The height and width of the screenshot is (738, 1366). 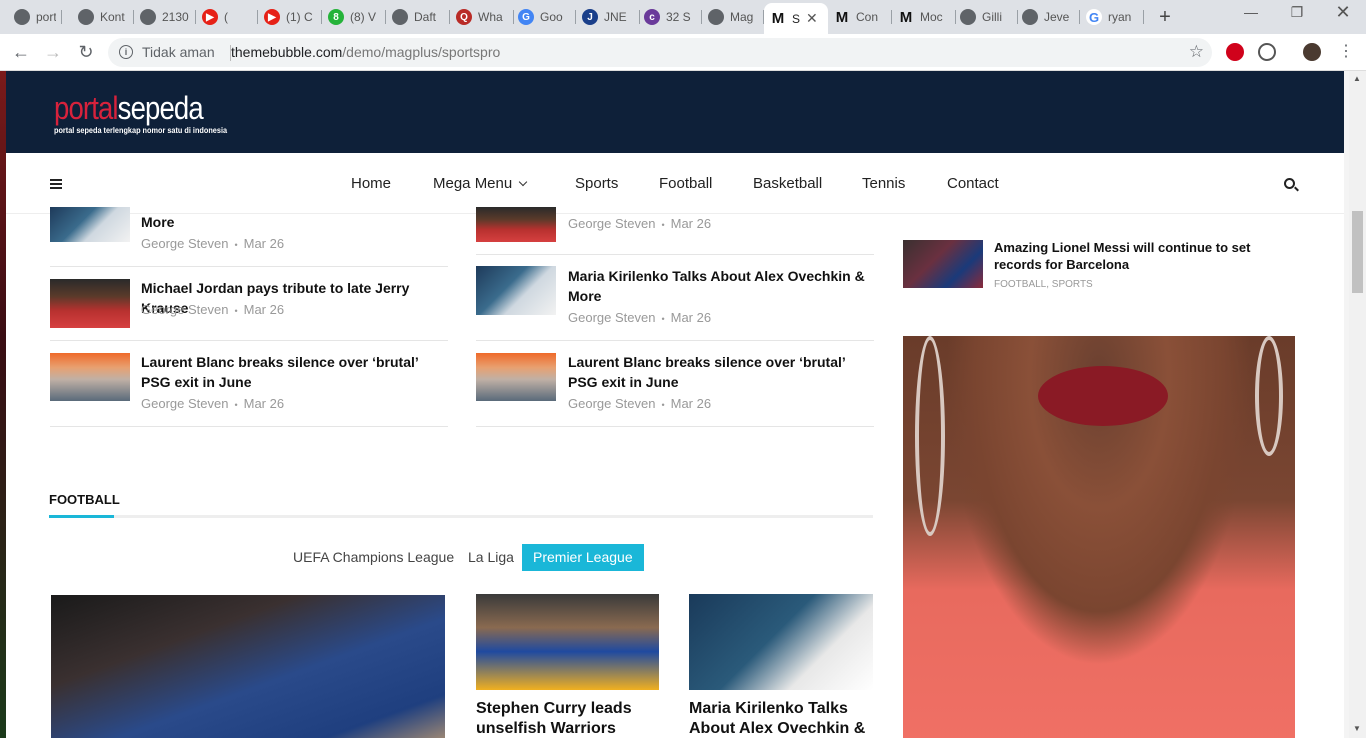 I want to click on article-title: More, so click(x=296, y=222).